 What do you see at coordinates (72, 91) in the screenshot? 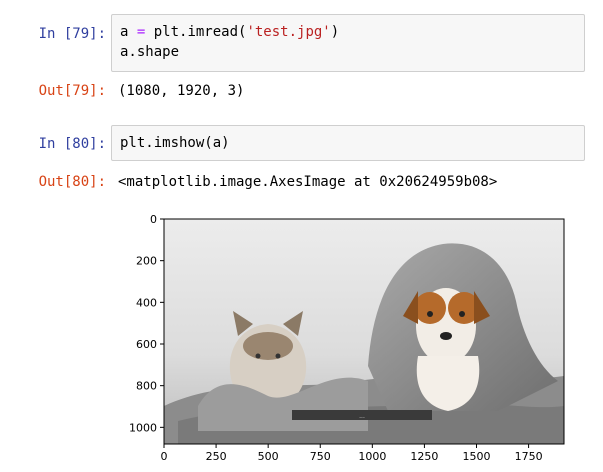
I see `output-prompt-79: Out[79]:` at bounding box center [72, 91].